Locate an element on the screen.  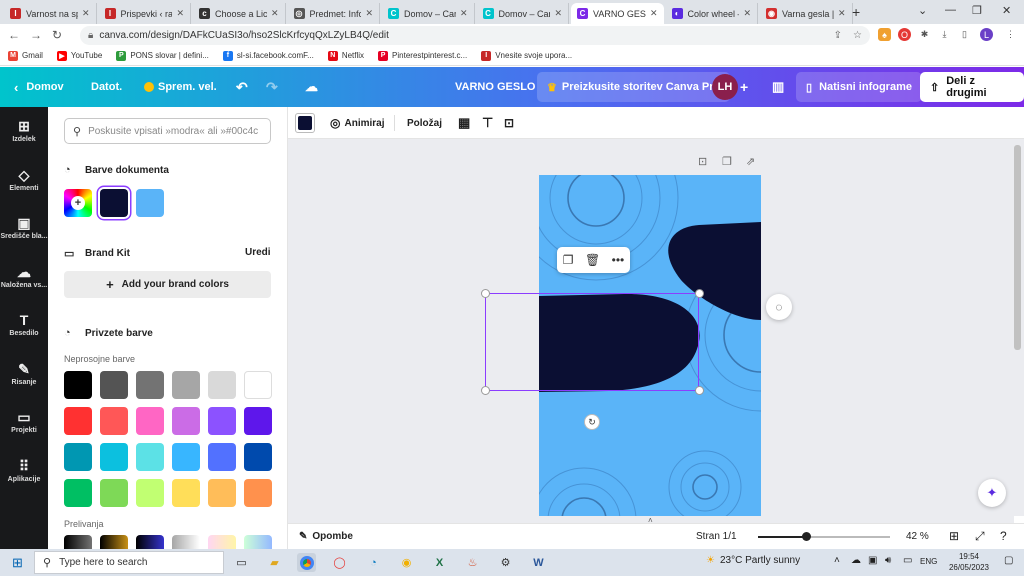
rail-item: ▭ Projekti is located at coordinates (24, 422).